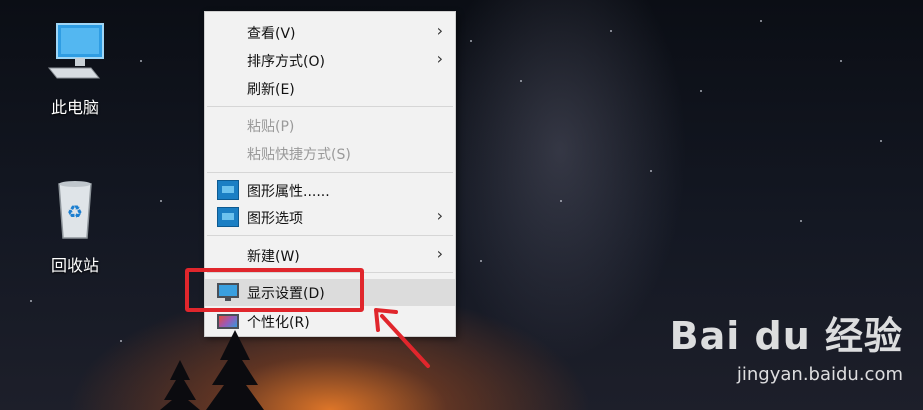  I want to click on watermark: Bai du 经验 jingyan.baidu.com, so click(786, 345).